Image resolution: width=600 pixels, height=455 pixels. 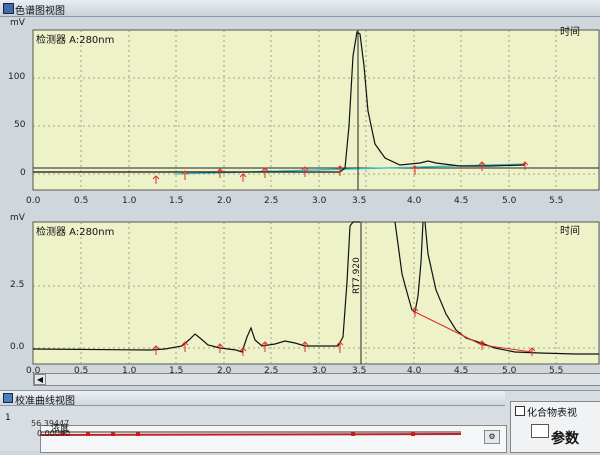 I want to click on lower-detector-label: 检测器 A:280nm, so click(x=75, y=232).